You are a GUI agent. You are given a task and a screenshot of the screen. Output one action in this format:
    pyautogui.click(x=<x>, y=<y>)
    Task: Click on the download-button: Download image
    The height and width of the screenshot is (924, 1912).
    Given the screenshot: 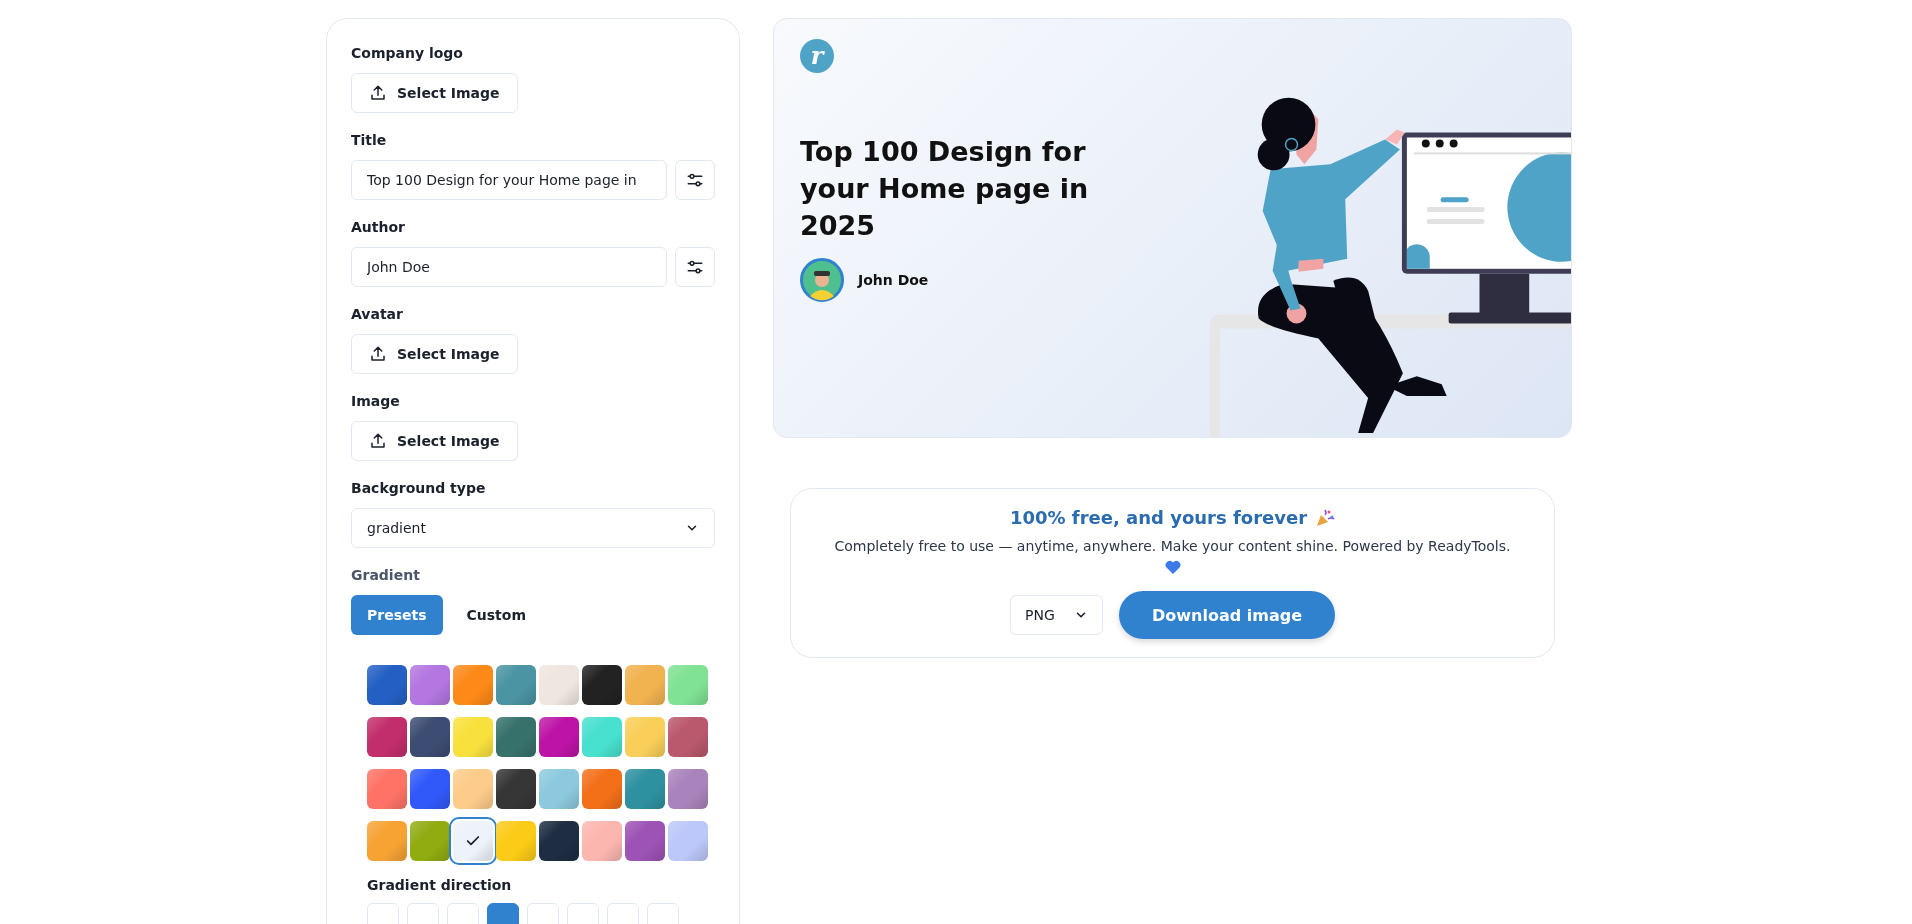 What is the action you would take?
    pyautogui.click(x=1227, y=615)
    